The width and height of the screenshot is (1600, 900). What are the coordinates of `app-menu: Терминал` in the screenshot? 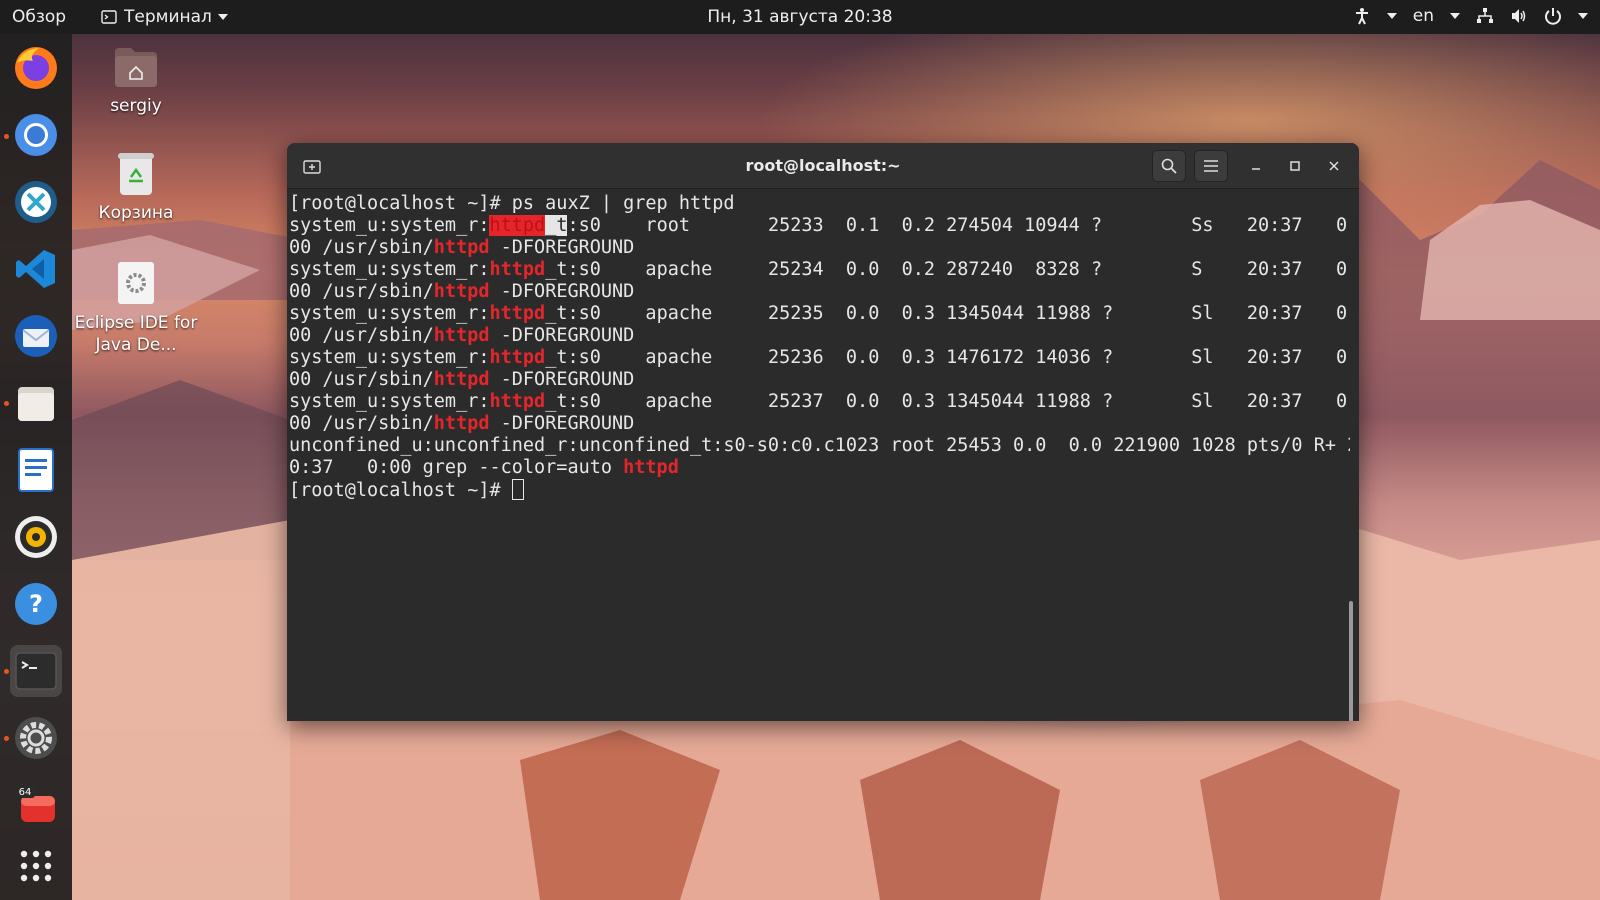 It's located at (164, 17).